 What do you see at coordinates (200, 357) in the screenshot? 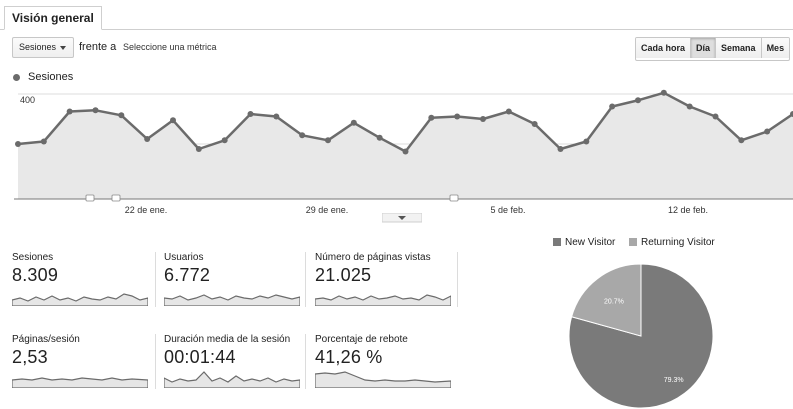
I see `metric-value: 00:01:44` at bounding box center [200, 357].